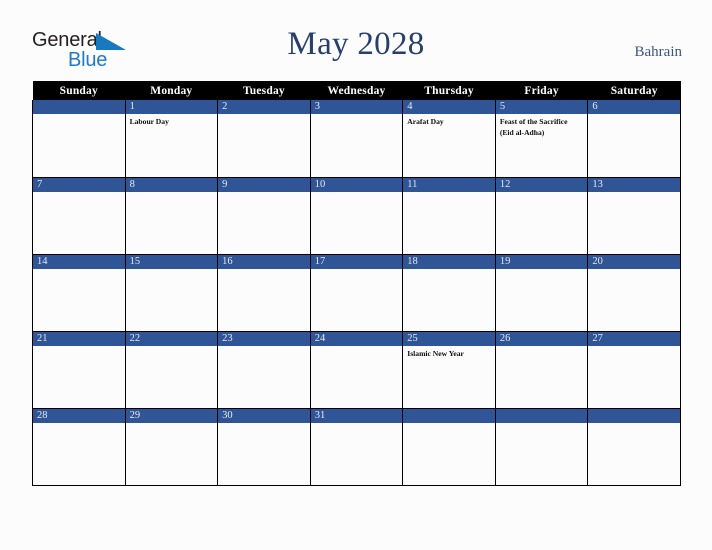  I want to click on day-number: 4, so click(449, 107).